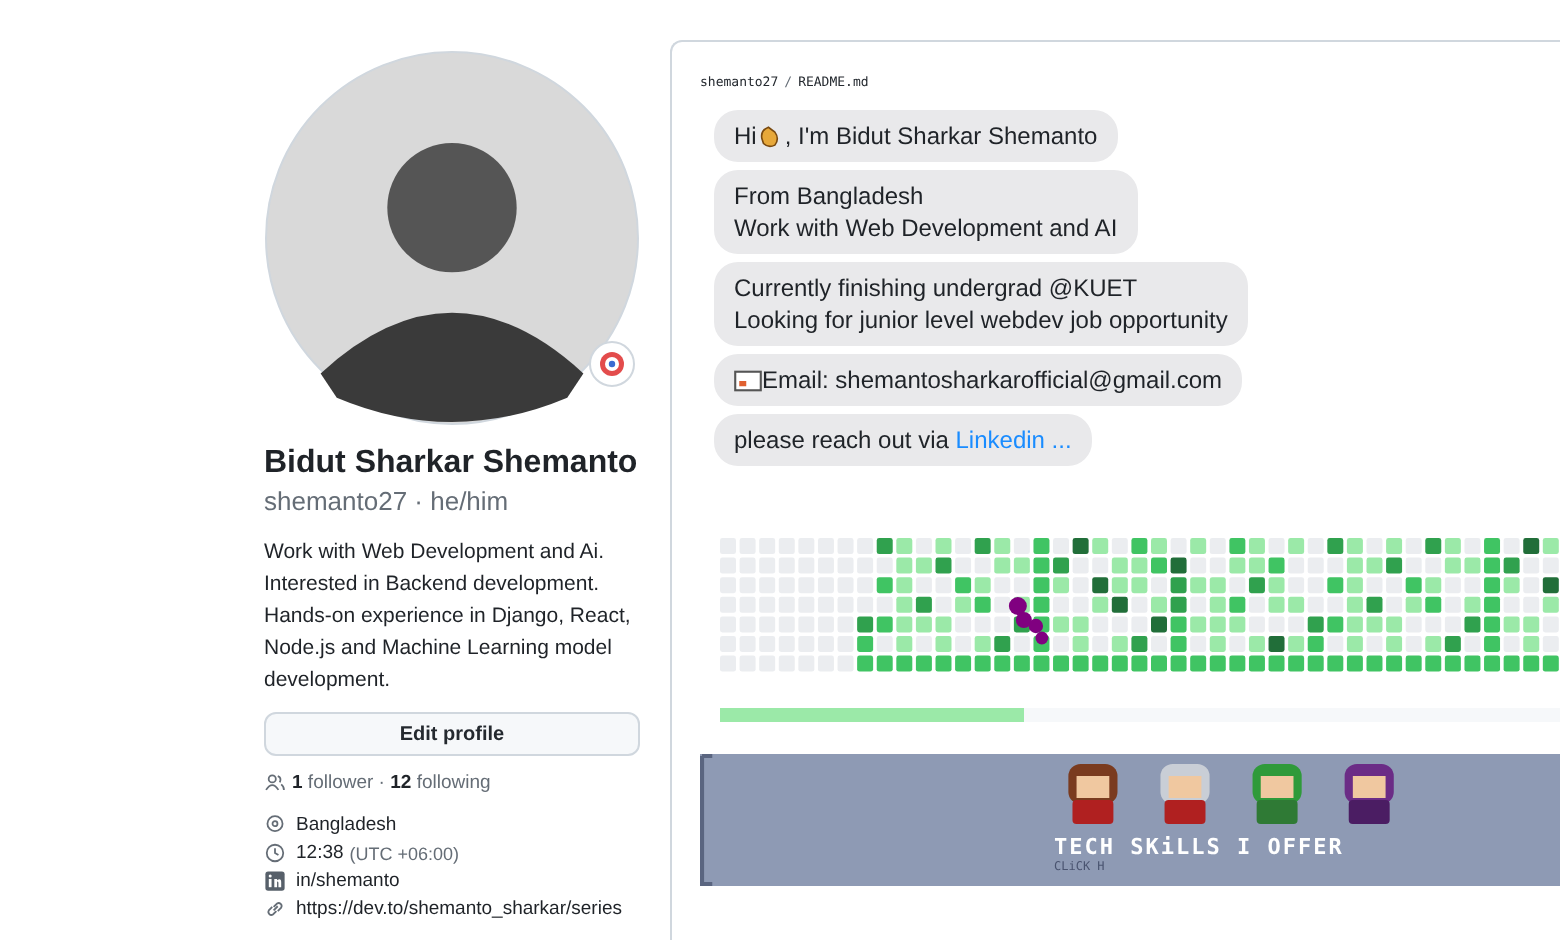  What do you see at coordinates (348, 881) in the screenshot?
I see `profile-link: in/shemanto` at bounding box center [348, 881].